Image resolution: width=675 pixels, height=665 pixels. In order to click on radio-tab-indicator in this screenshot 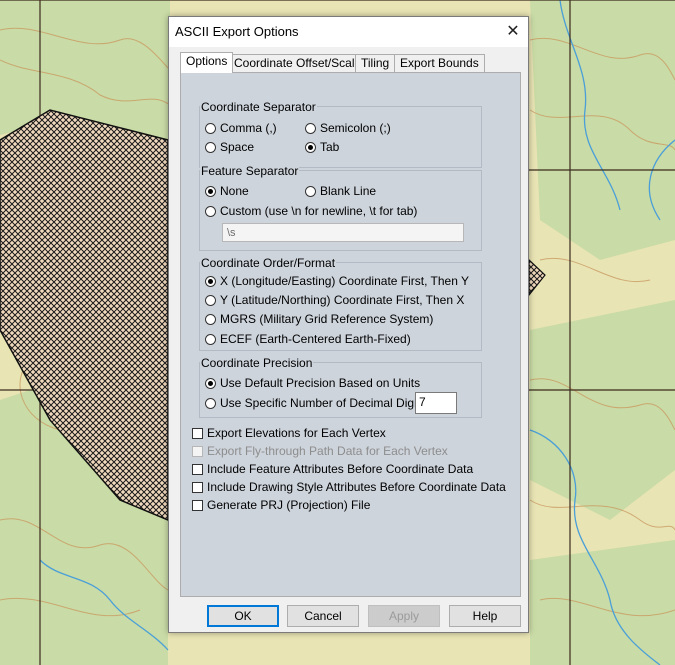, I will do `click(310, 147)`.